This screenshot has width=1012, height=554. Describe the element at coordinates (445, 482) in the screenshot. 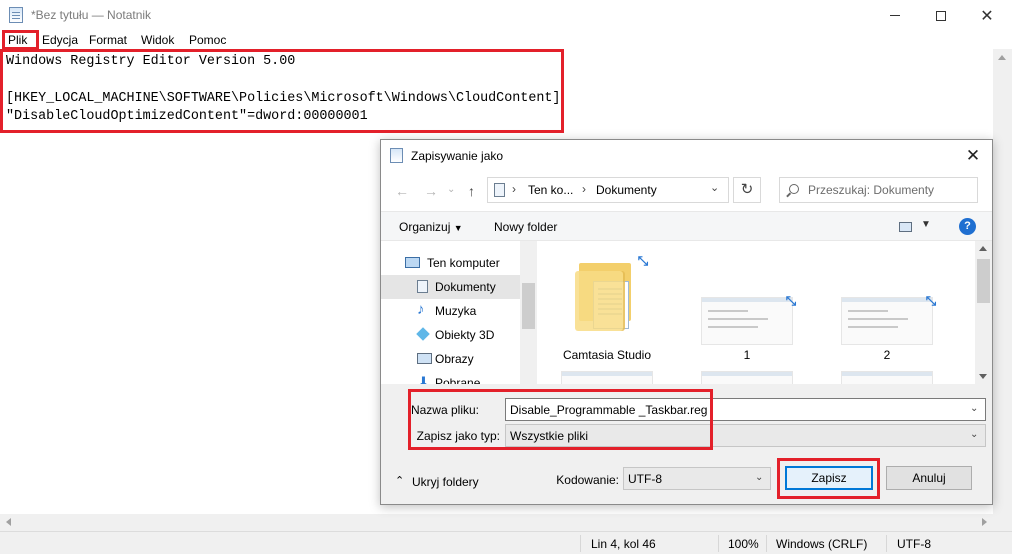

I see `hide-folders-label: Ukryj foldery` at that location.